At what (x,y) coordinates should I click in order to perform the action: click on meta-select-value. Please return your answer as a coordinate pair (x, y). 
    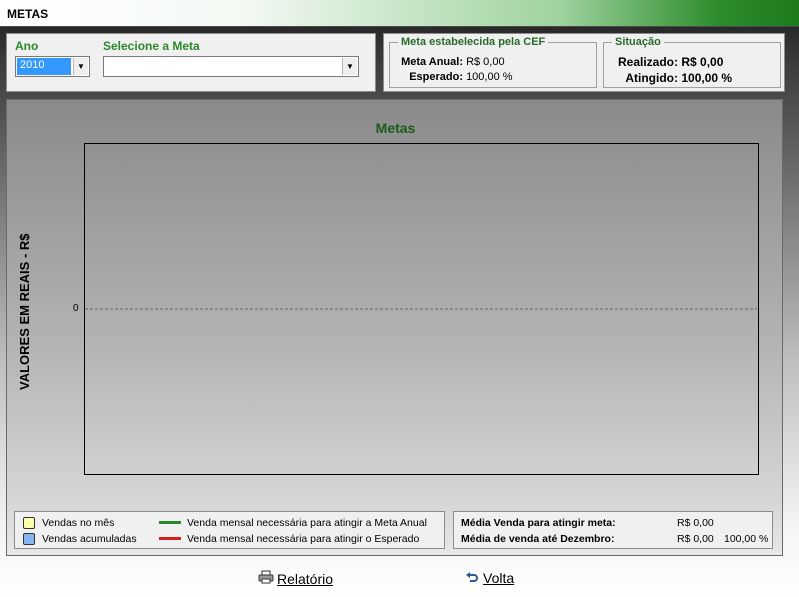
    Looking at the image, I should click on (108, 66).